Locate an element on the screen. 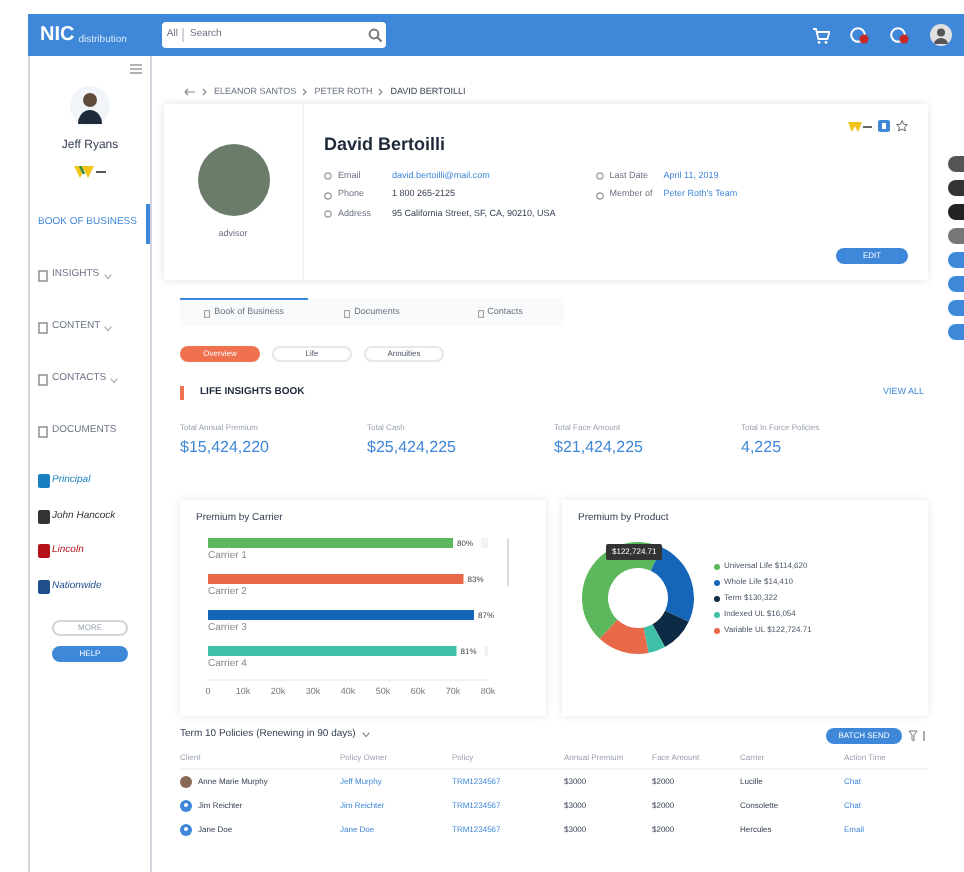 The image size is (964, 872). profile-name: David Bertoilli is located at coordinates (386, 145).